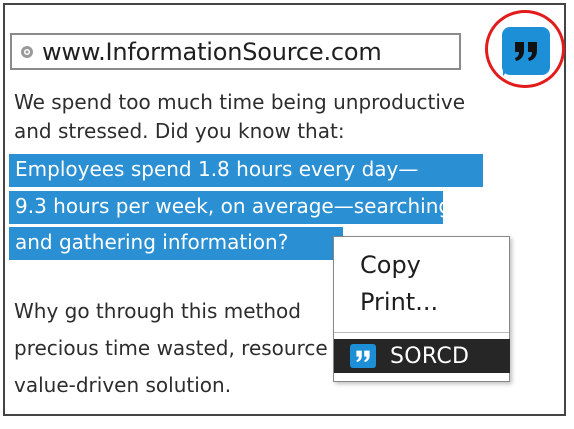 The height and width of the screenshot is (429, 574). I want to click on sorcd-label: SORCD, so click(430, 356).